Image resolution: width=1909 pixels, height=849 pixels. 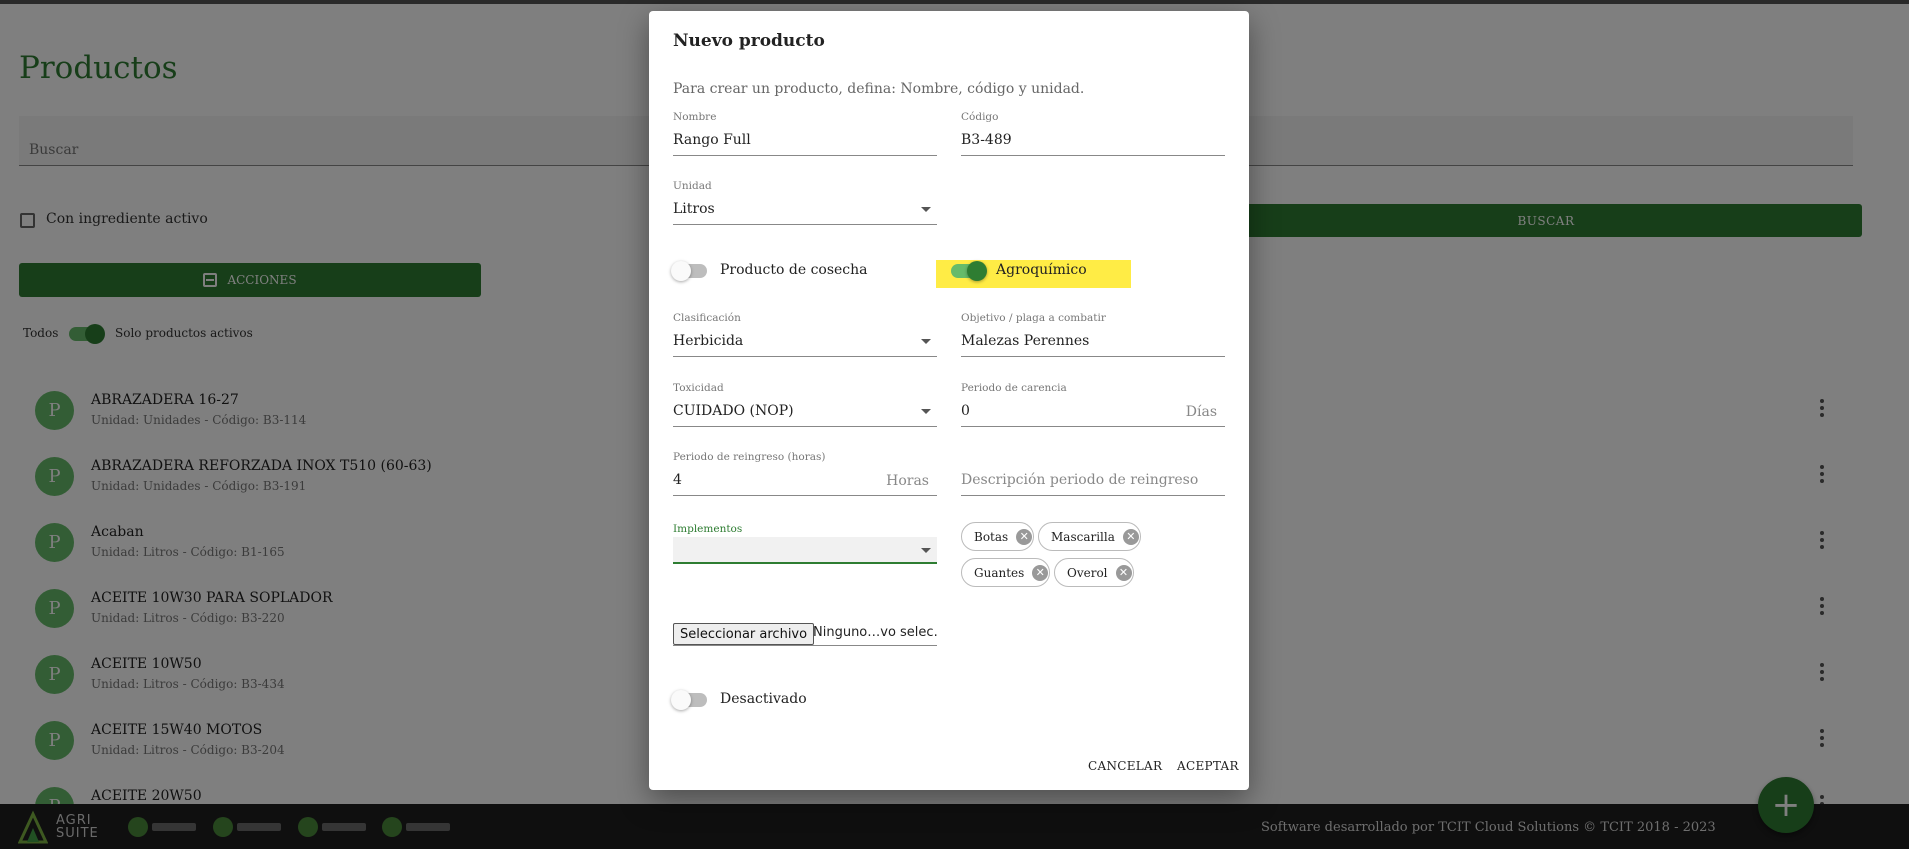 I want to click on code-input: B3-489, so click(x=986, y=140).